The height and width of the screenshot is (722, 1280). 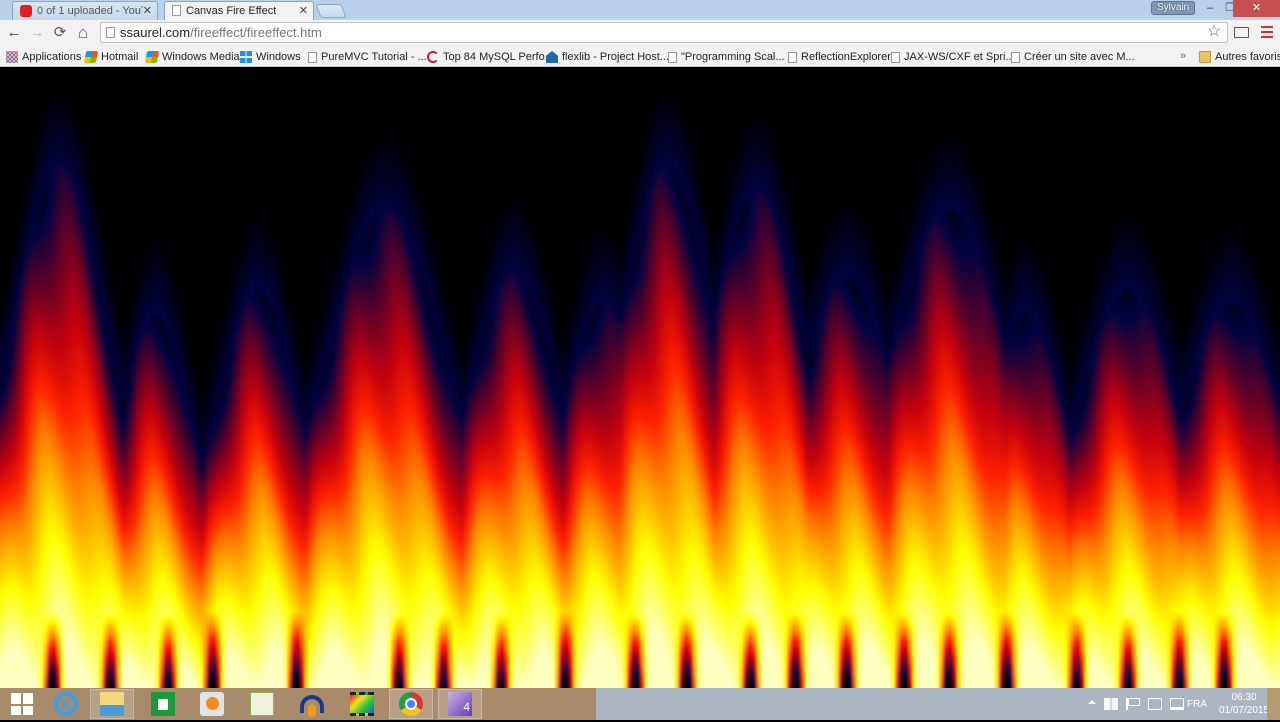 What do you see at coordinates (14, 33) in the screenshot?
I see `back-button: ←` at bounding box center [14, 33].